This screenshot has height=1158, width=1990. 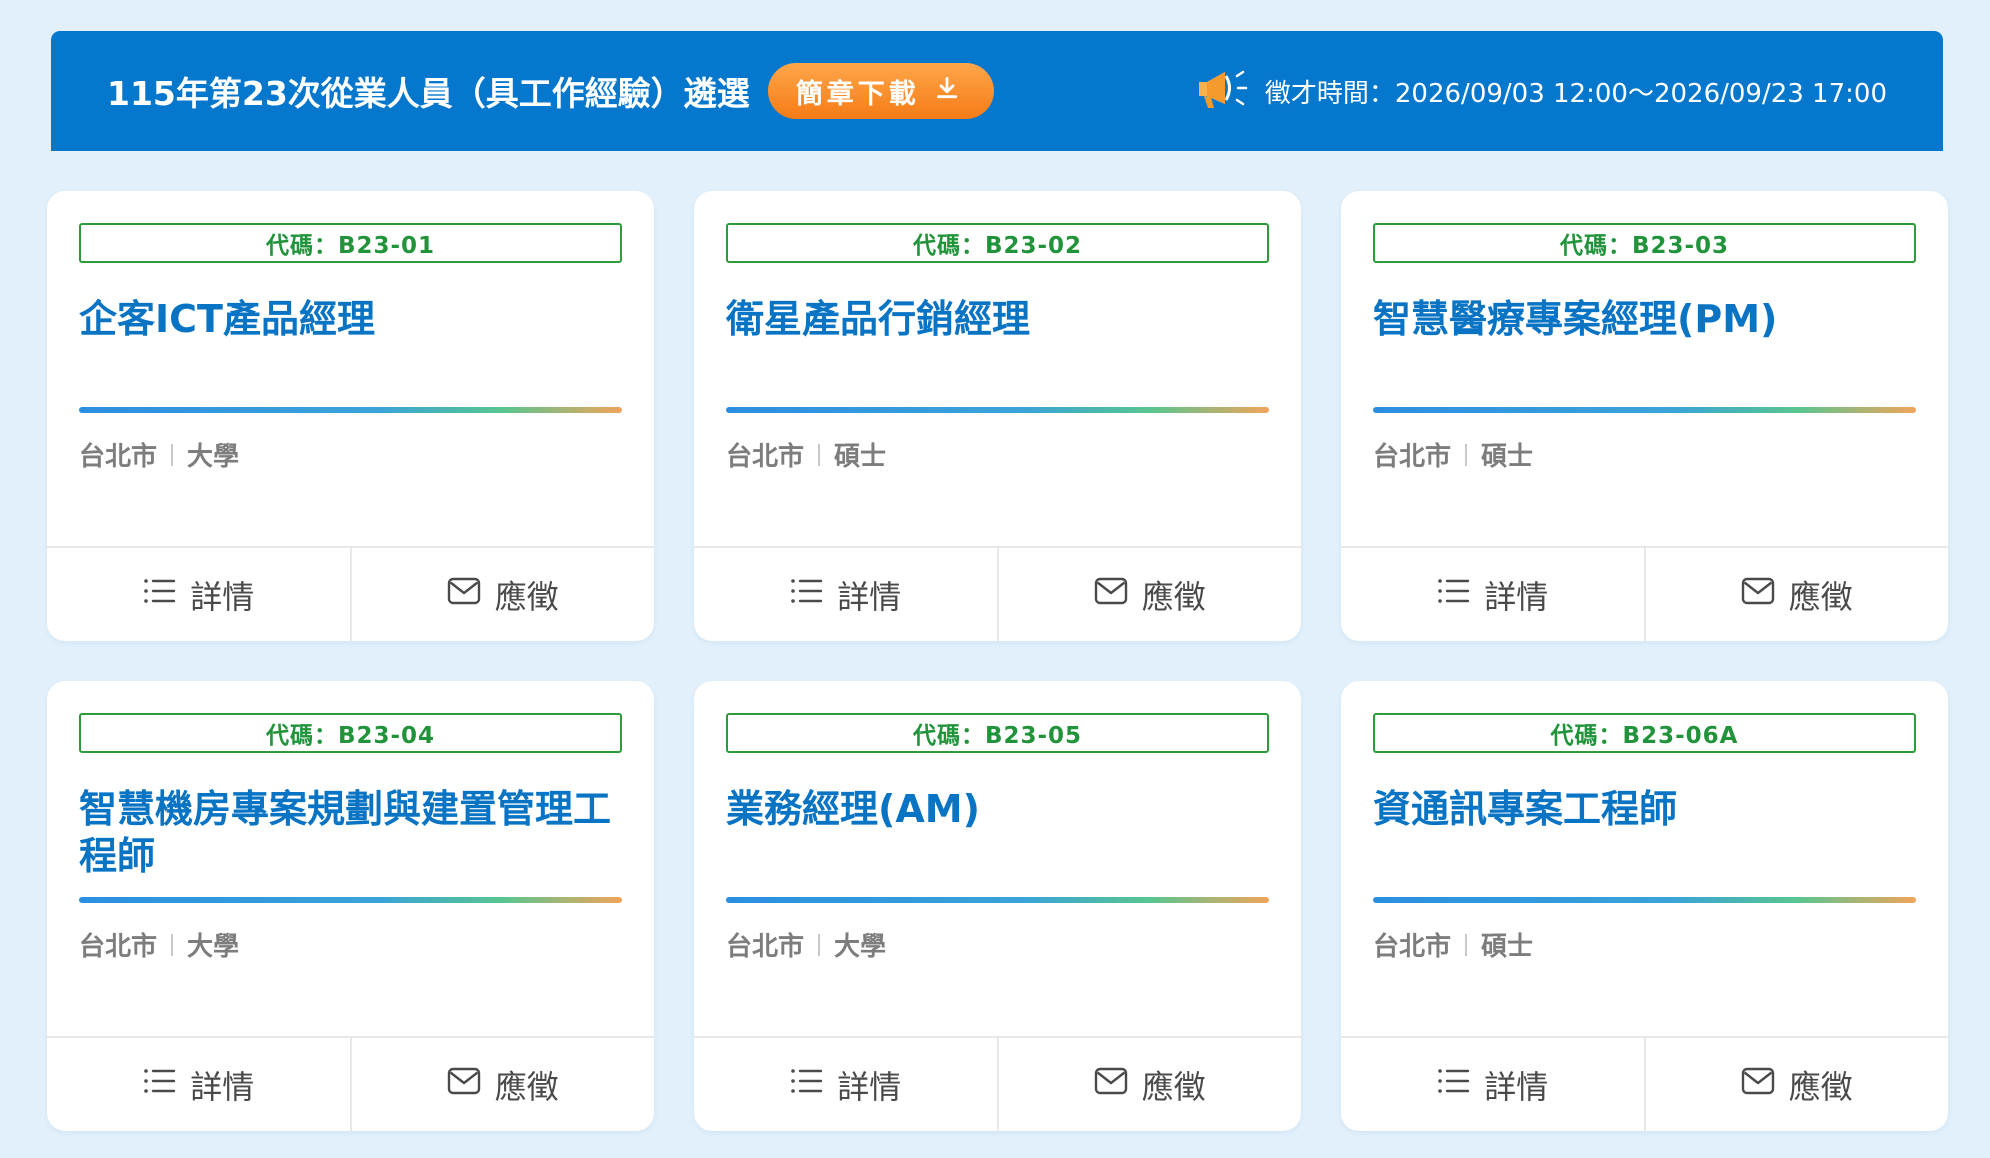 What do you see at coordinates (1644, 906) in the screenshot?
I see `job-card: 代碼：B23-06A 資通訊專案工程師 台北市 碩士 詳情 應徵` at bounding box center [1644, 906].